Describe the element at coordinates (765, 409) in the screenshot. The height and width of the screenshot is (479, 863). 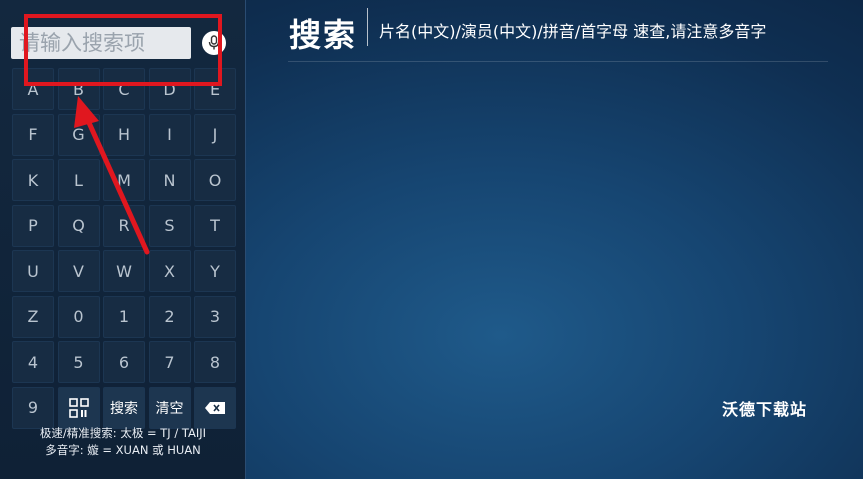
I see `watermark: 沃德下载站` at that location.